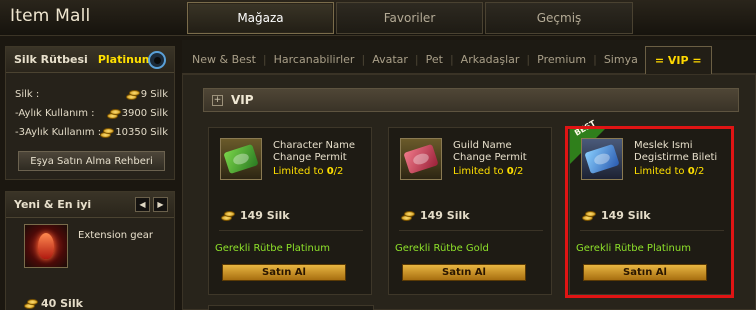  I want to click on tab-gecmis: Geçmiş, so click(559, 18).